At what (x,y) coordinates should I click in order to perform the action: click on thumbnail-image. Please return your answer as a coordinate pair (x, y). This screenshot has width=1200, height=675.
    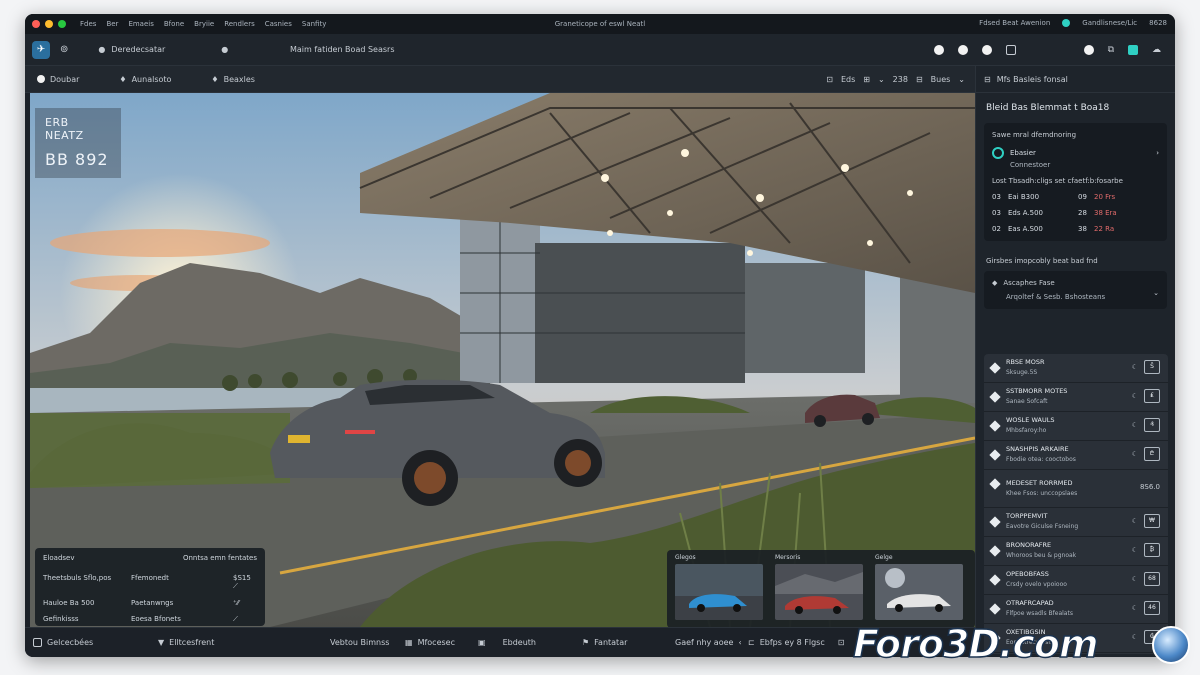
    Looking at the image, I should click on (719, 592).